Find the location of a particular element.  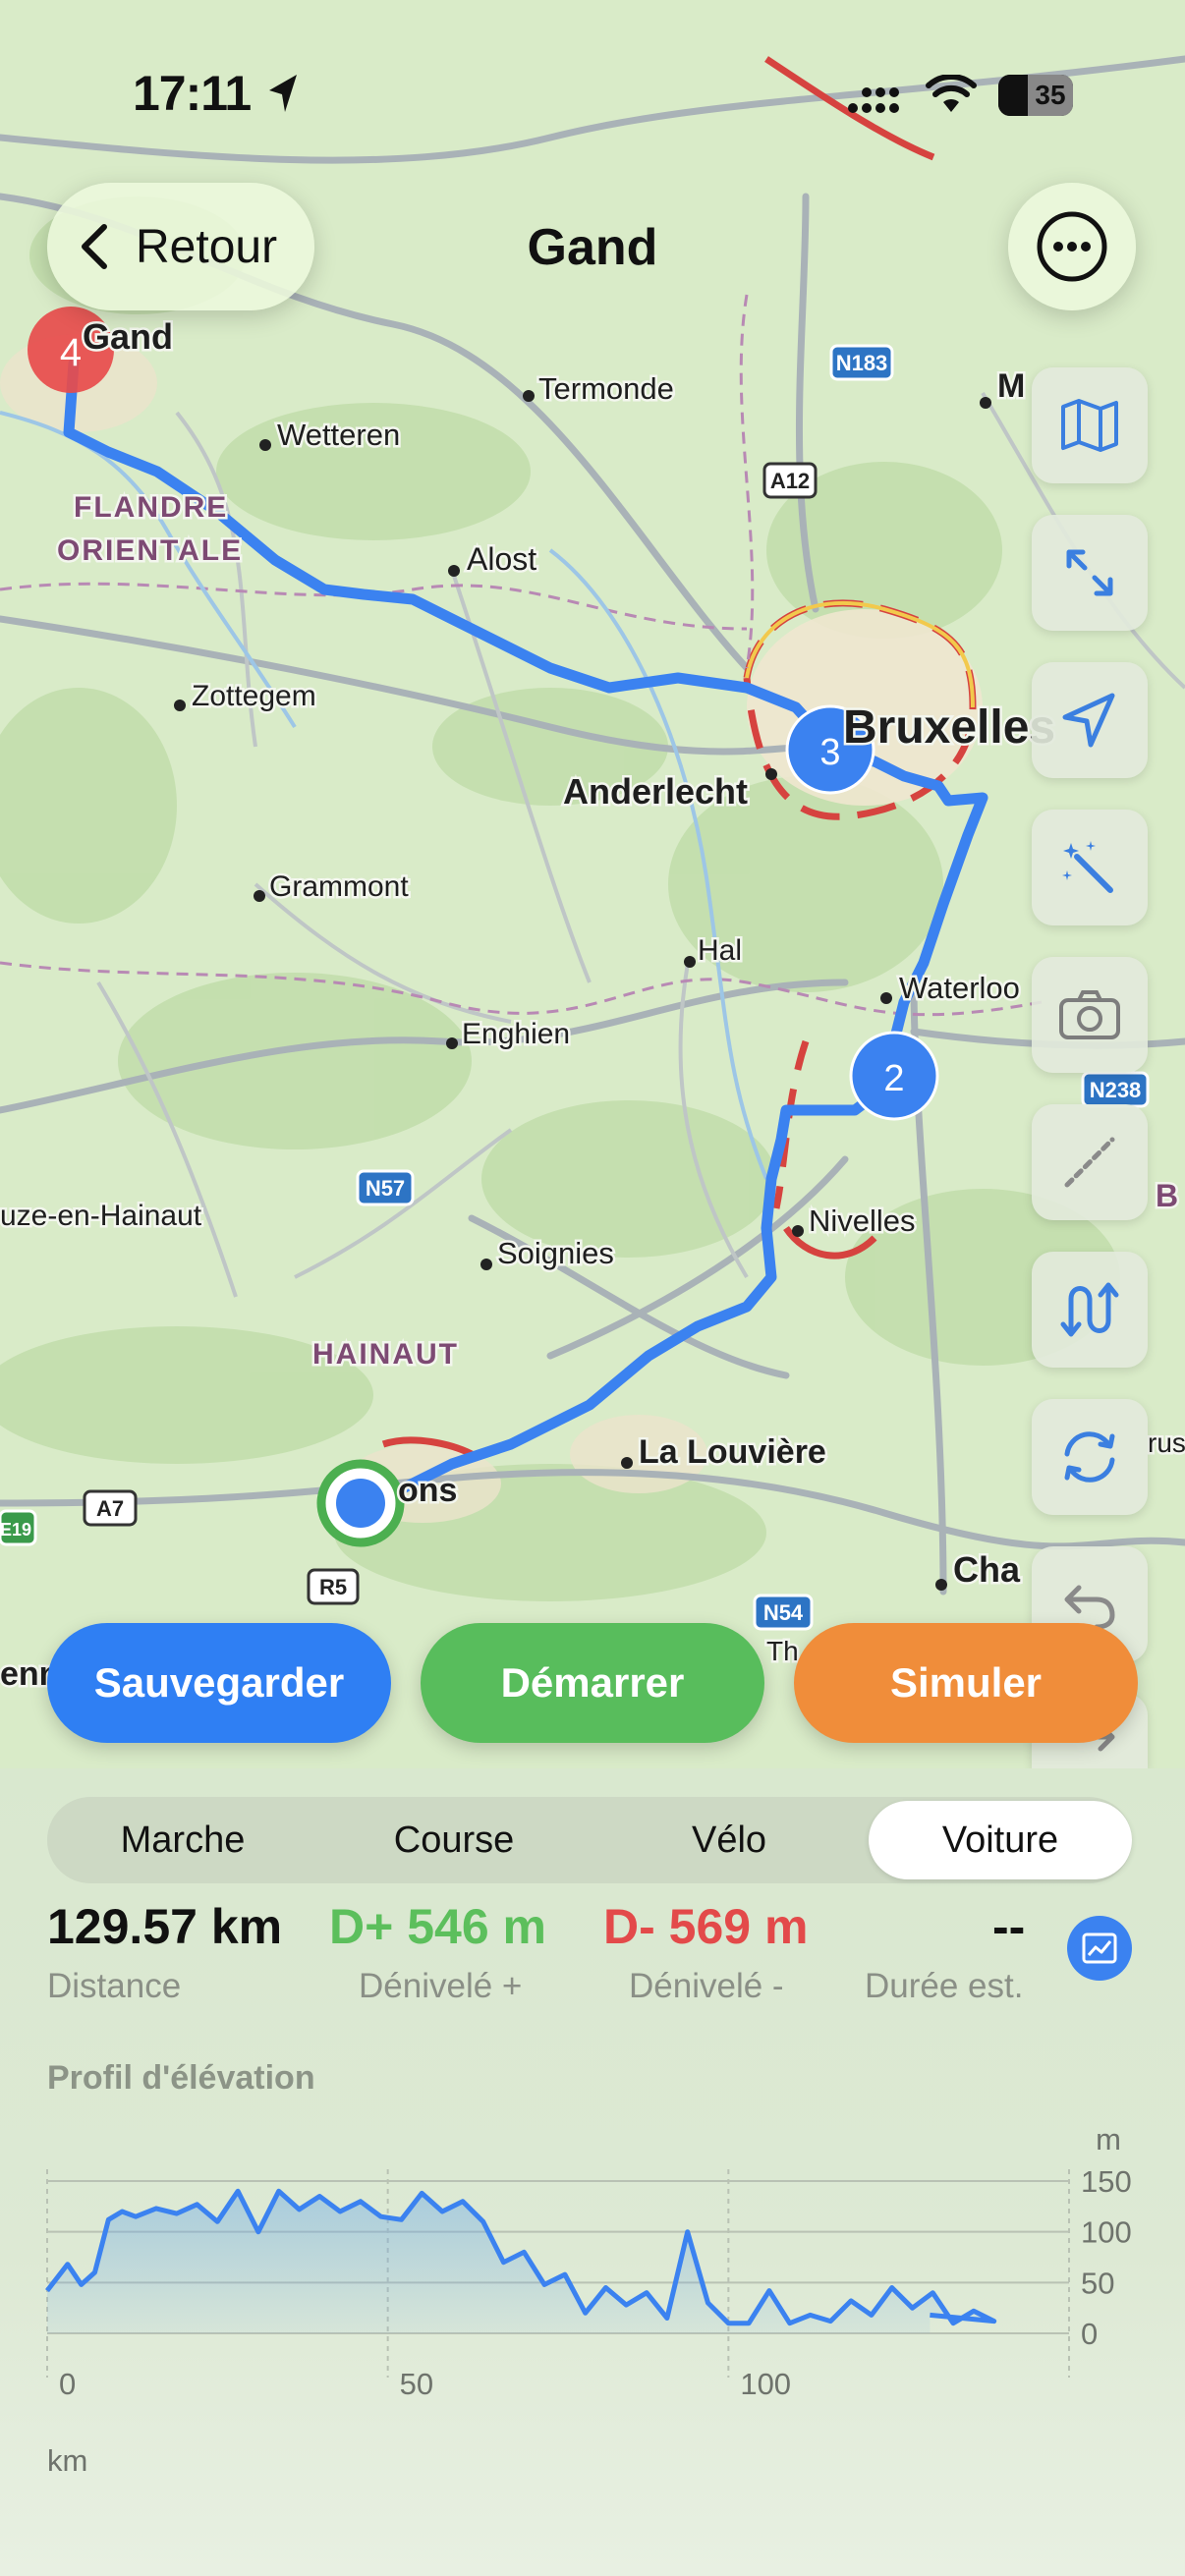

y-tick-label: 150 is located at coordinates (1107, 2181).